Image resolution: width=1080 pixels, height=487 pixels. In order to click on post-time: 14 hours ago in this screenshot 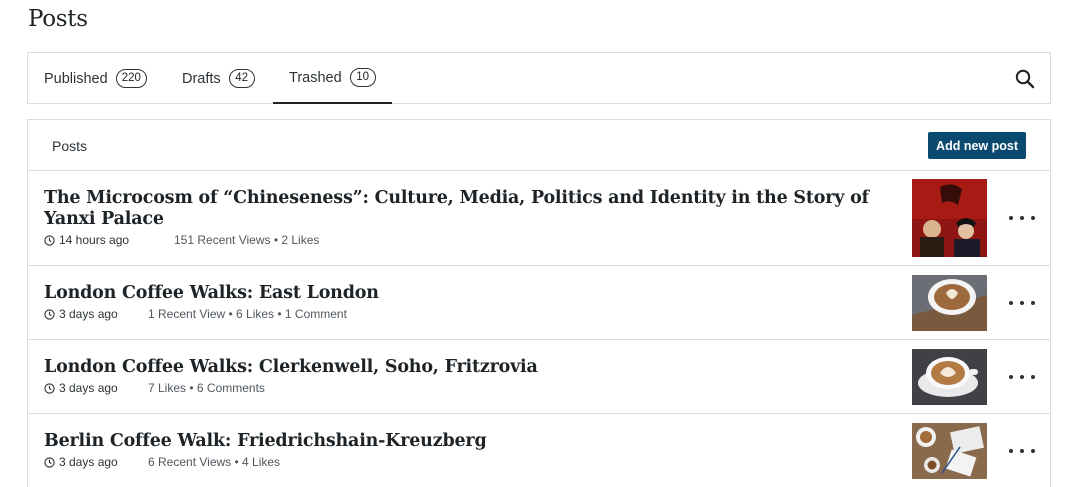, I will do `click(94, 240)`.